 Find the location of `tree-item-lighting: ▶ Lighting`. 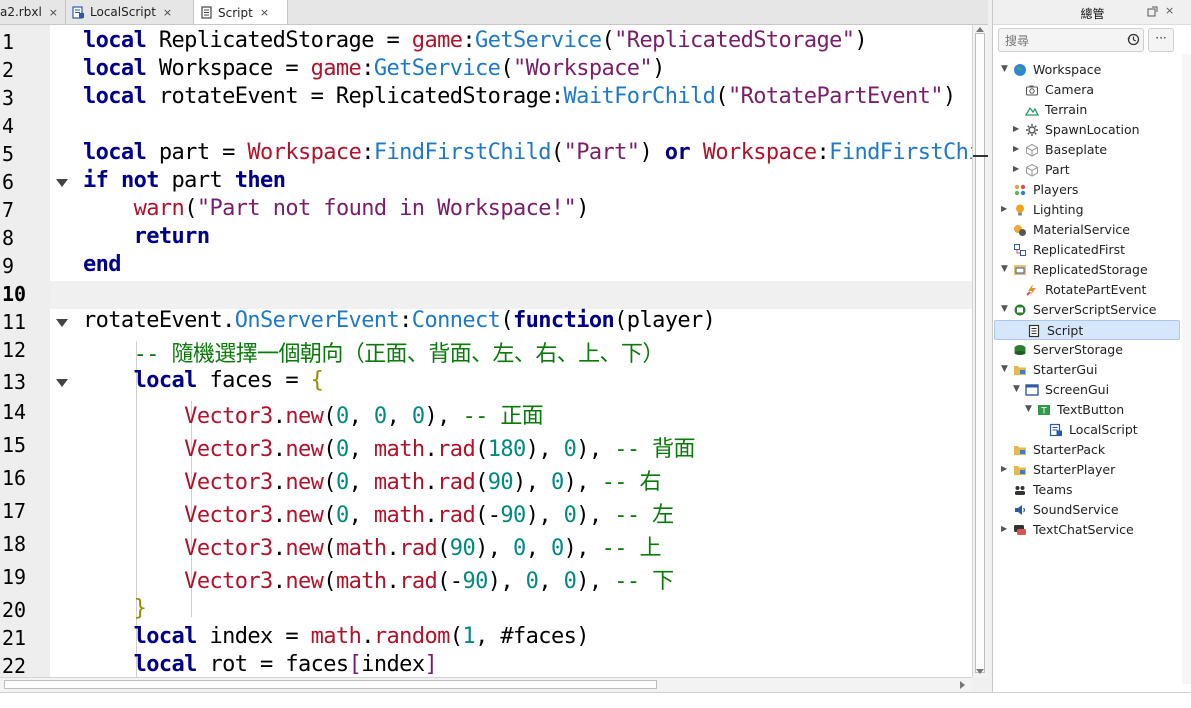

tree-item-lighting: ▶ Lighting is located at coordinates (1087, 210).